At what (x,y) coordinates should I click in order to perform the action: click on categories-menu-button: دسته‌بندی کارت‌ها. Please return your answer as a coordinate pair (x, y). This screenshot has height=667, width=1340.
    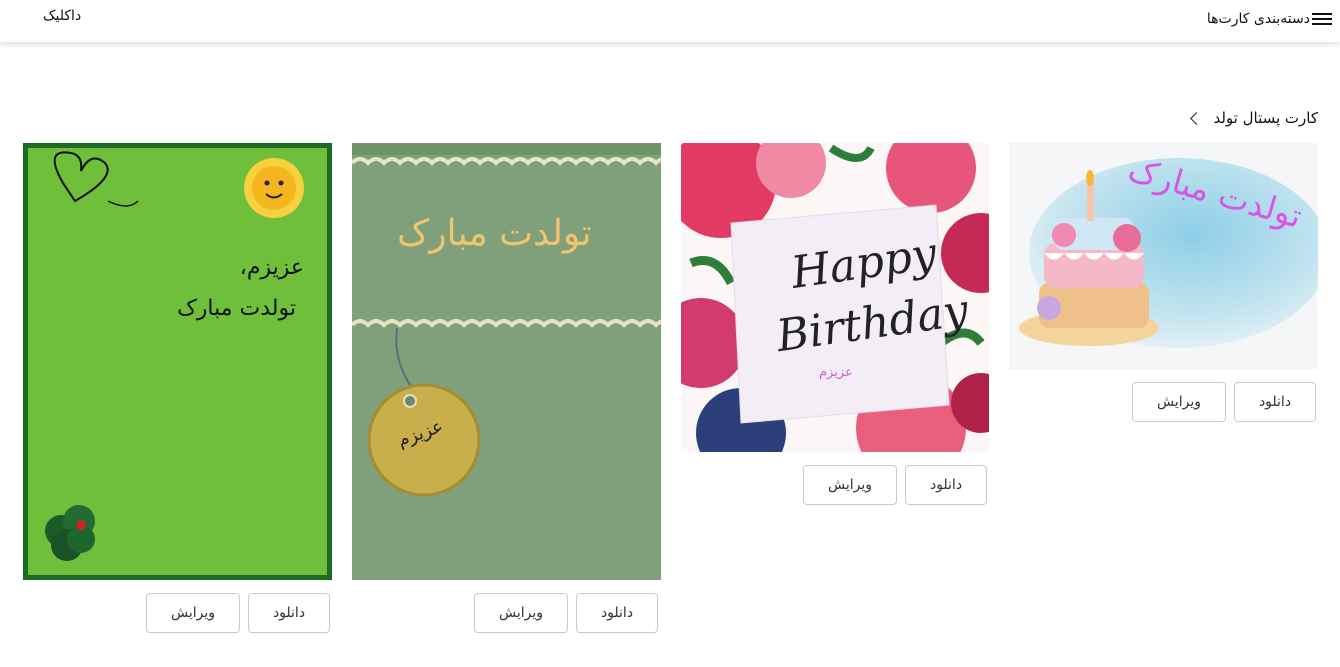
    Looking at the image, I should click on (1269, 19).